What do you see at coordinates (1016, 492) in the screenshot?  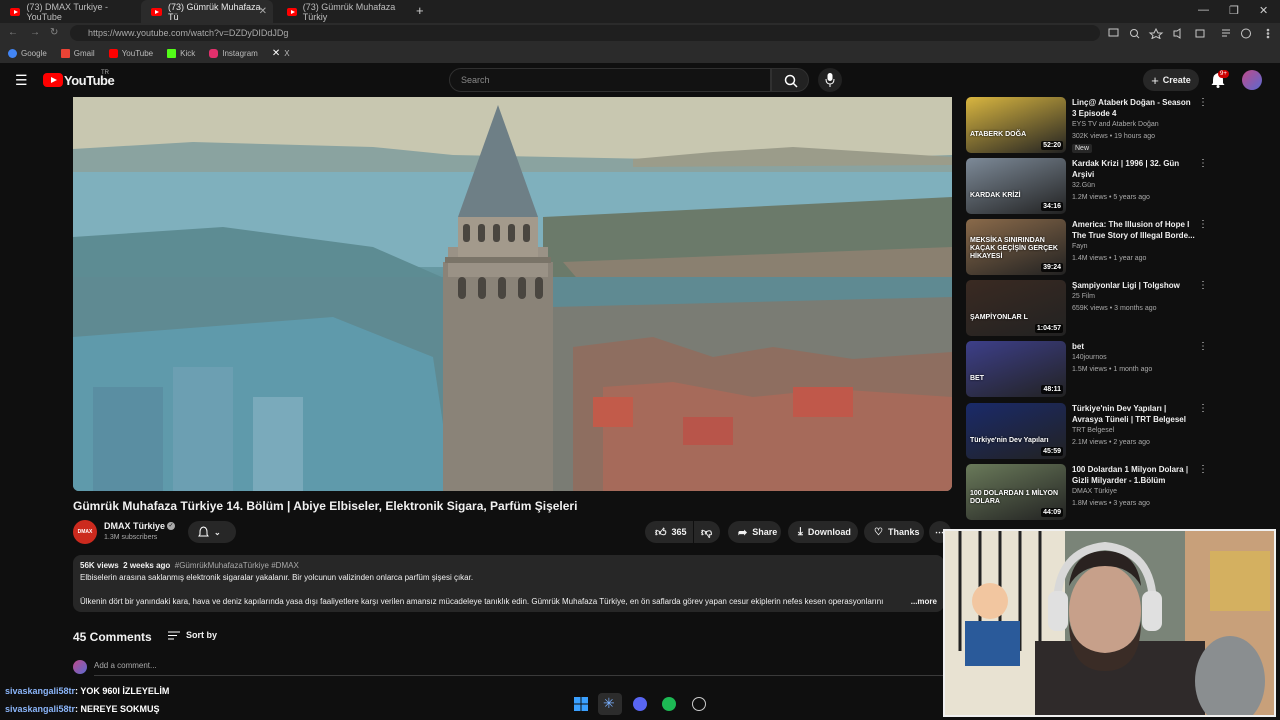 I see `video-thumbnail: 100 DOLARDAN 1 MİLYON DOLARA 44:09` at bounding box center [1016, 492].